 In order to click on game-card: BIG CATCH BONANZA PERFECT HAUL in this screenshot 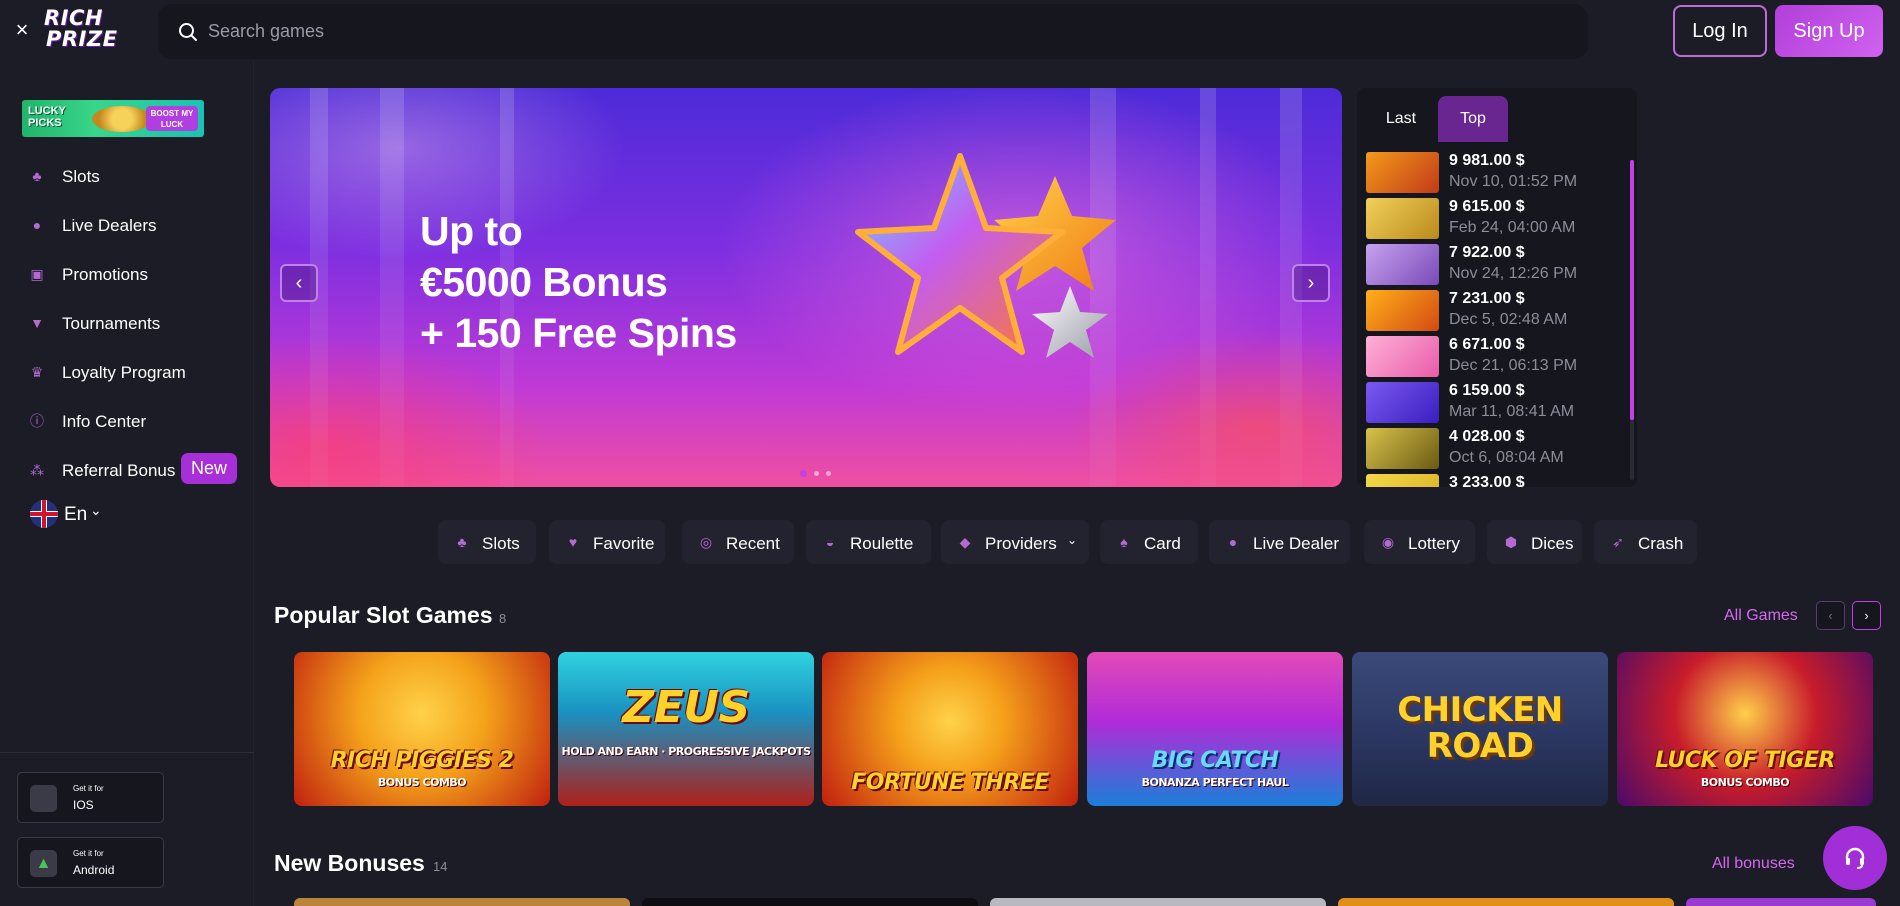, I will do `click(1215, 729)`.